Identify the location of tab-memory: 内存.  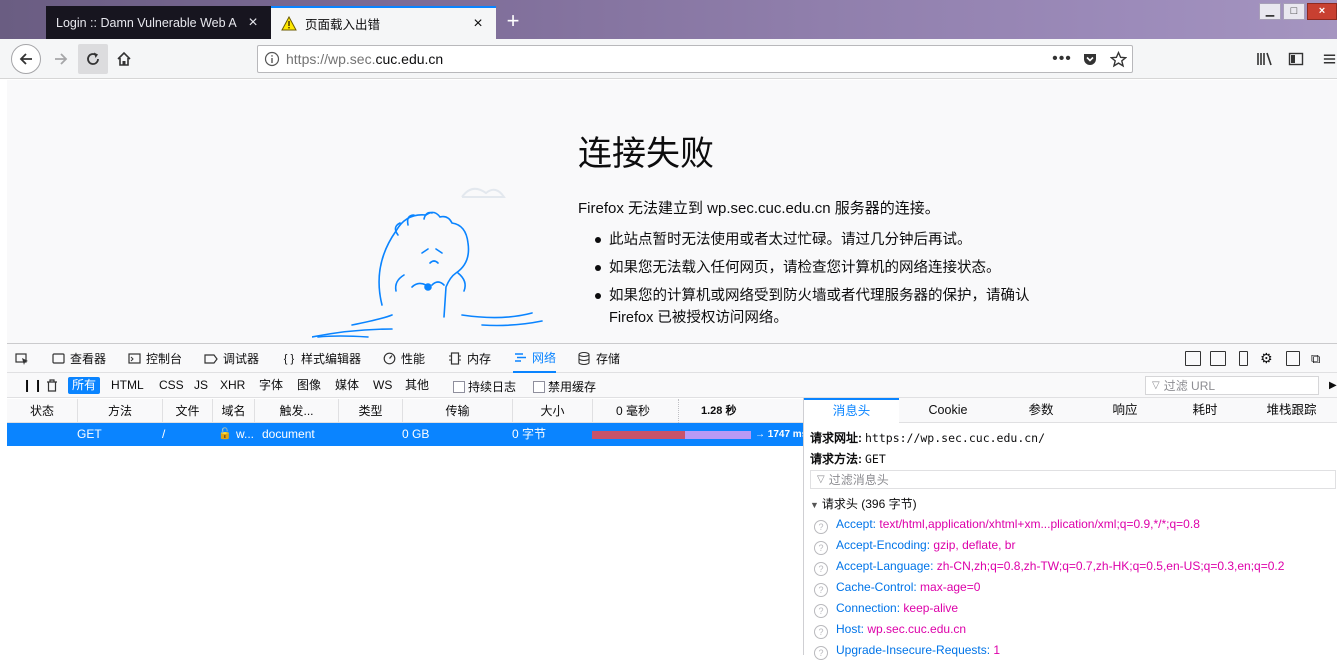
(469, 358).